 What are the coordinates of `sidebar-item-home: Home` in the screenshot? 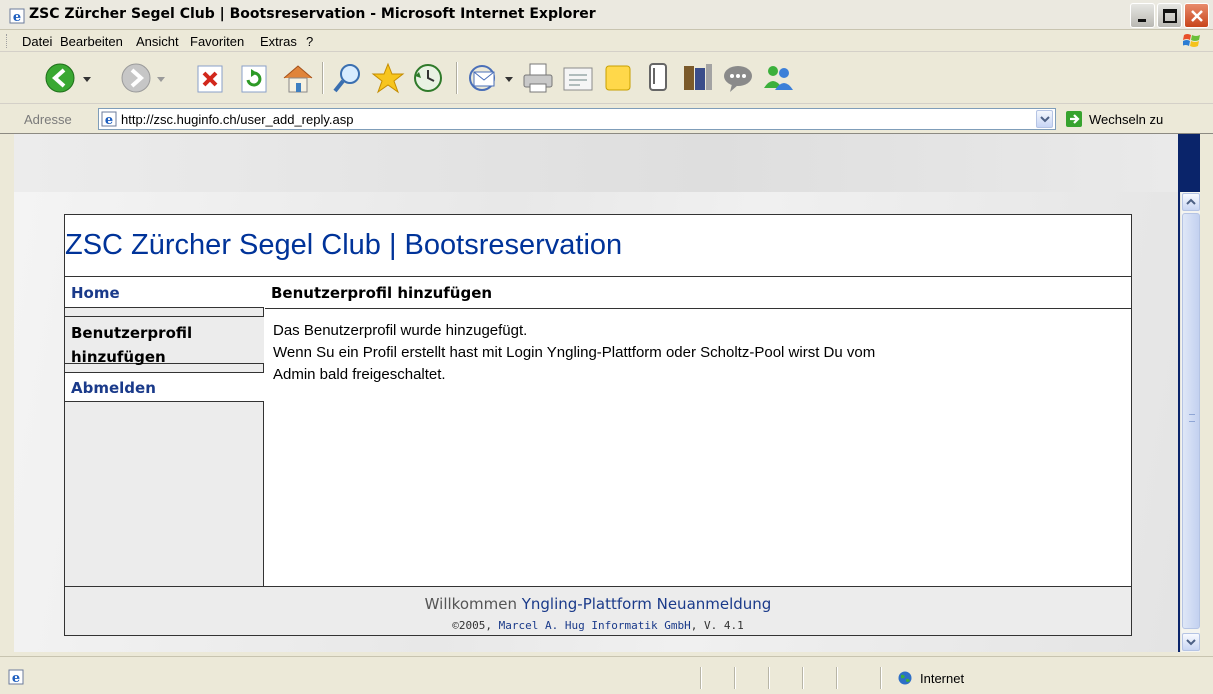 It's located at (164, 293).